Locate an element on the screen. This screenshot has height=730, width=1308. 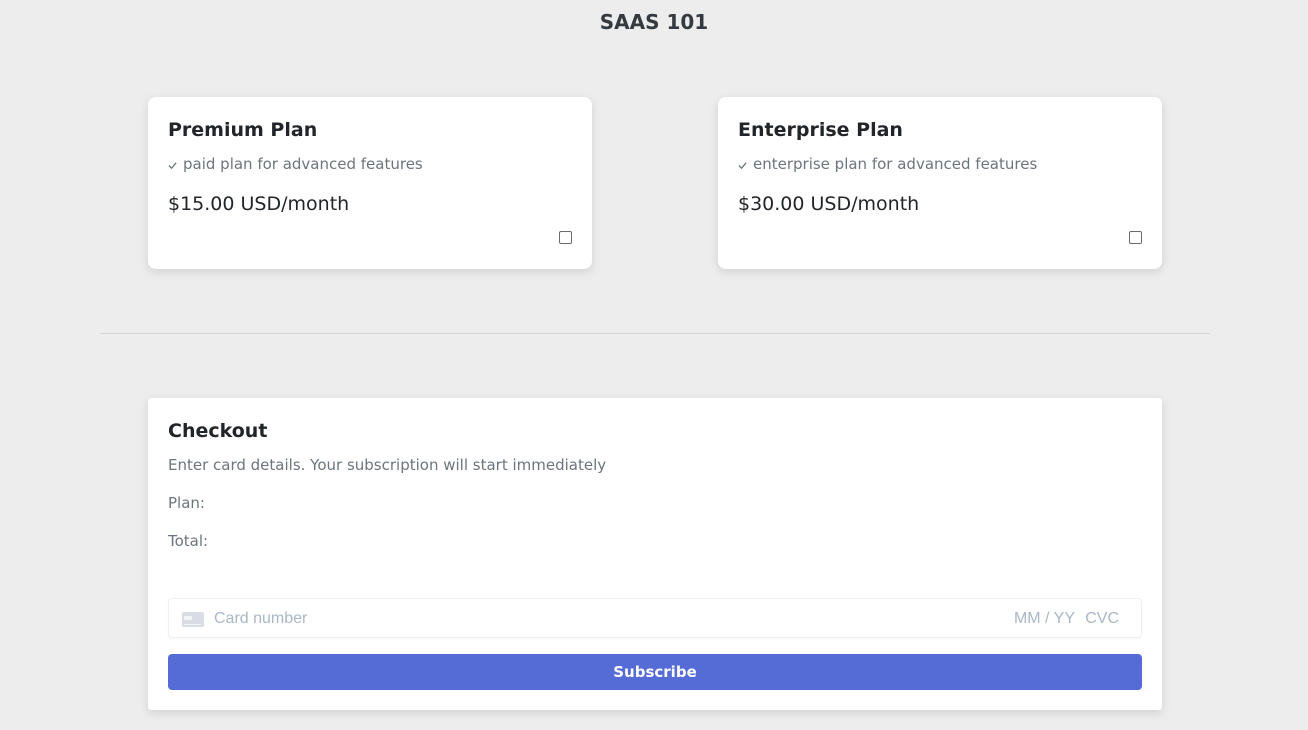
subscribe-button: Subscribe is located at coordinates (655, 672).